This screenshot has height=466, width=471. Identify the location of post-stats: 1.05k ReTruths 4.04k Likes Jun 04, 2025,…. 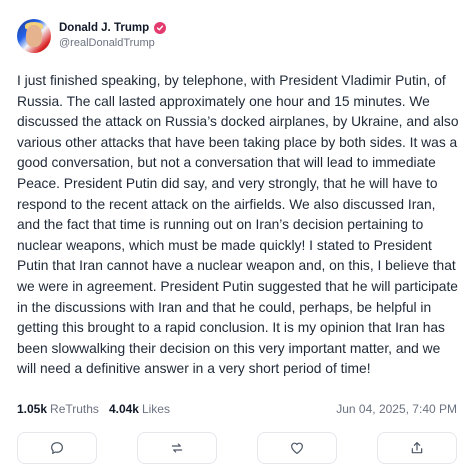
(237, 409).